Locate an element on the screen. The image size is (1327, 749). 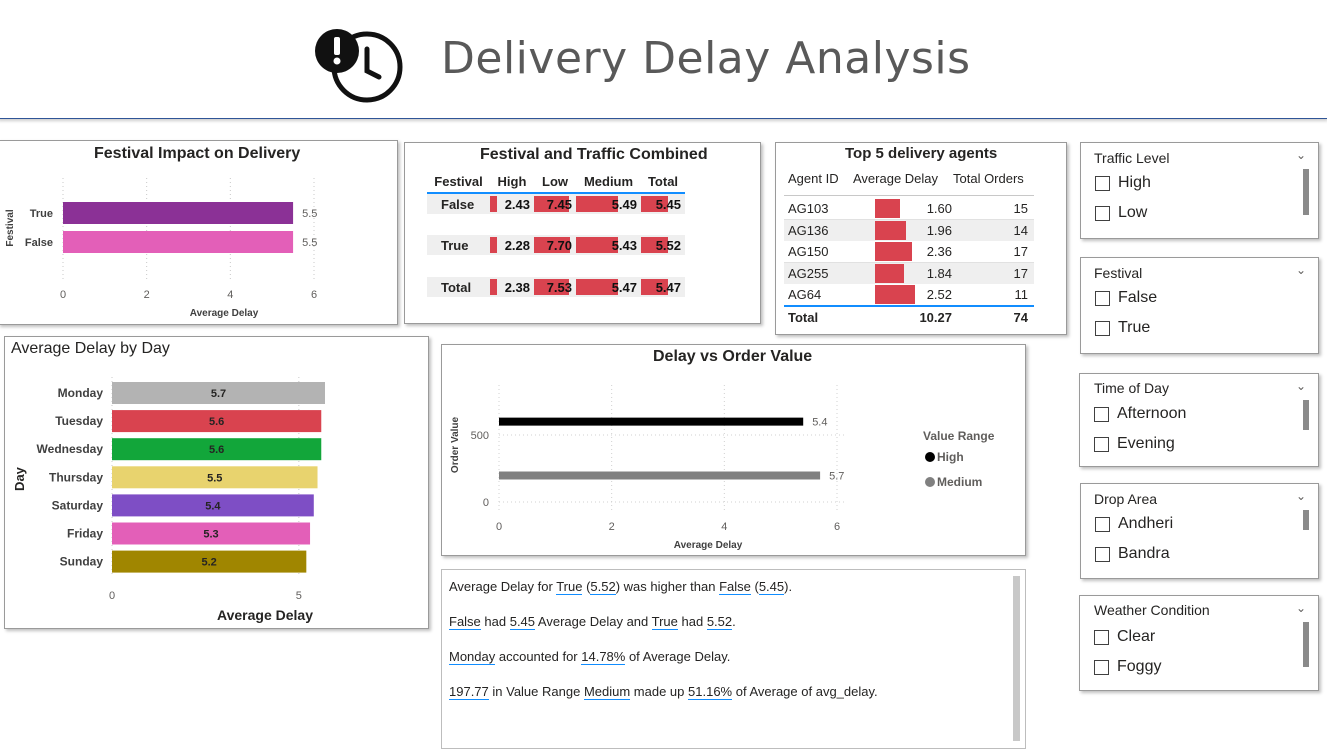
slicer-option: Clear is located at coordinates (1124, 637).